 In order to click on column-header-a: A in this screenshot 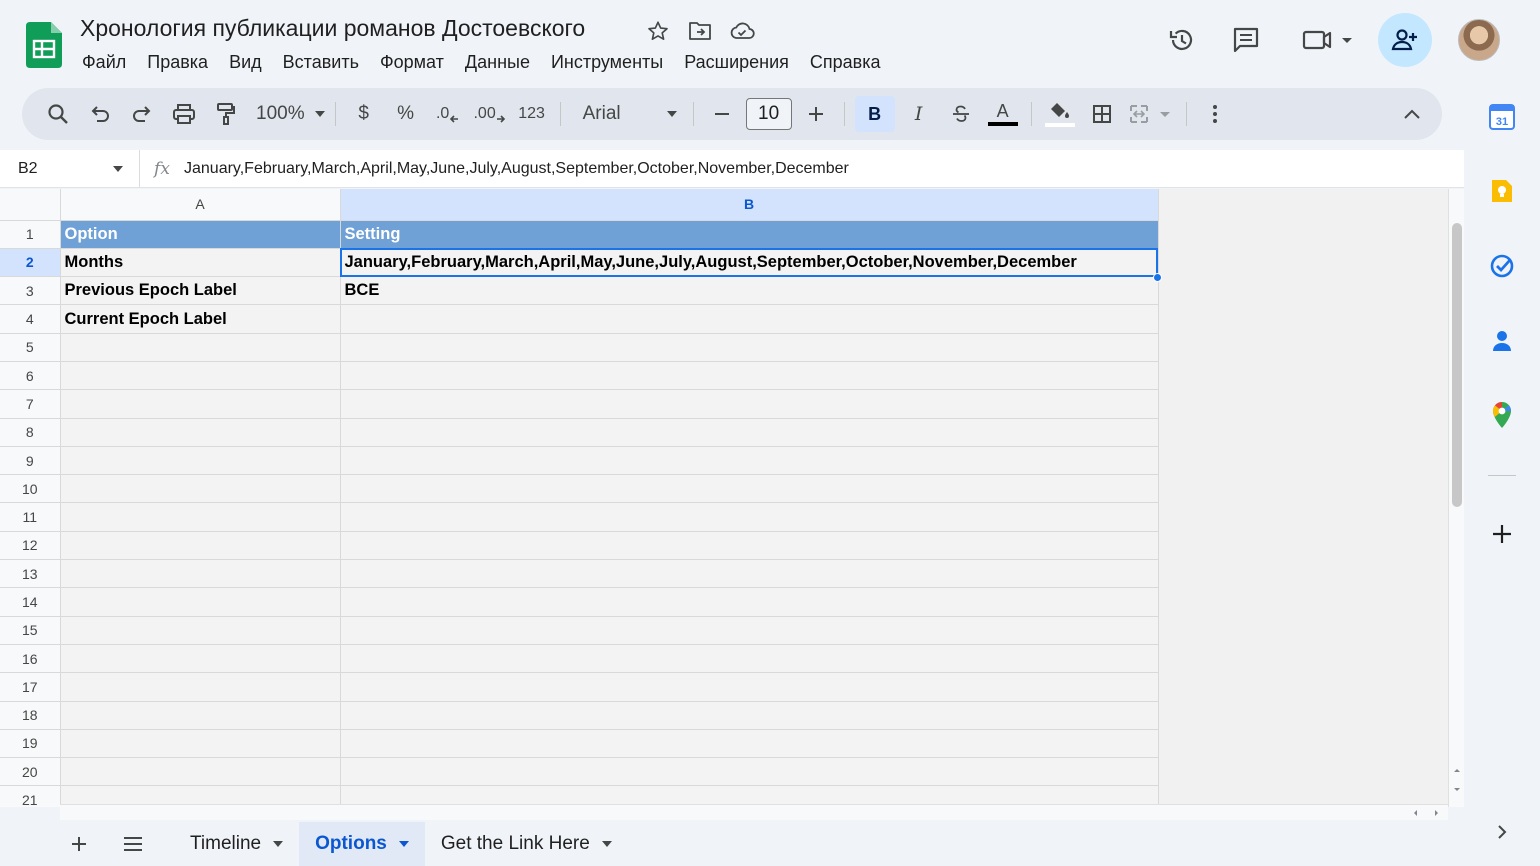, I will do `click(200, 205)`.